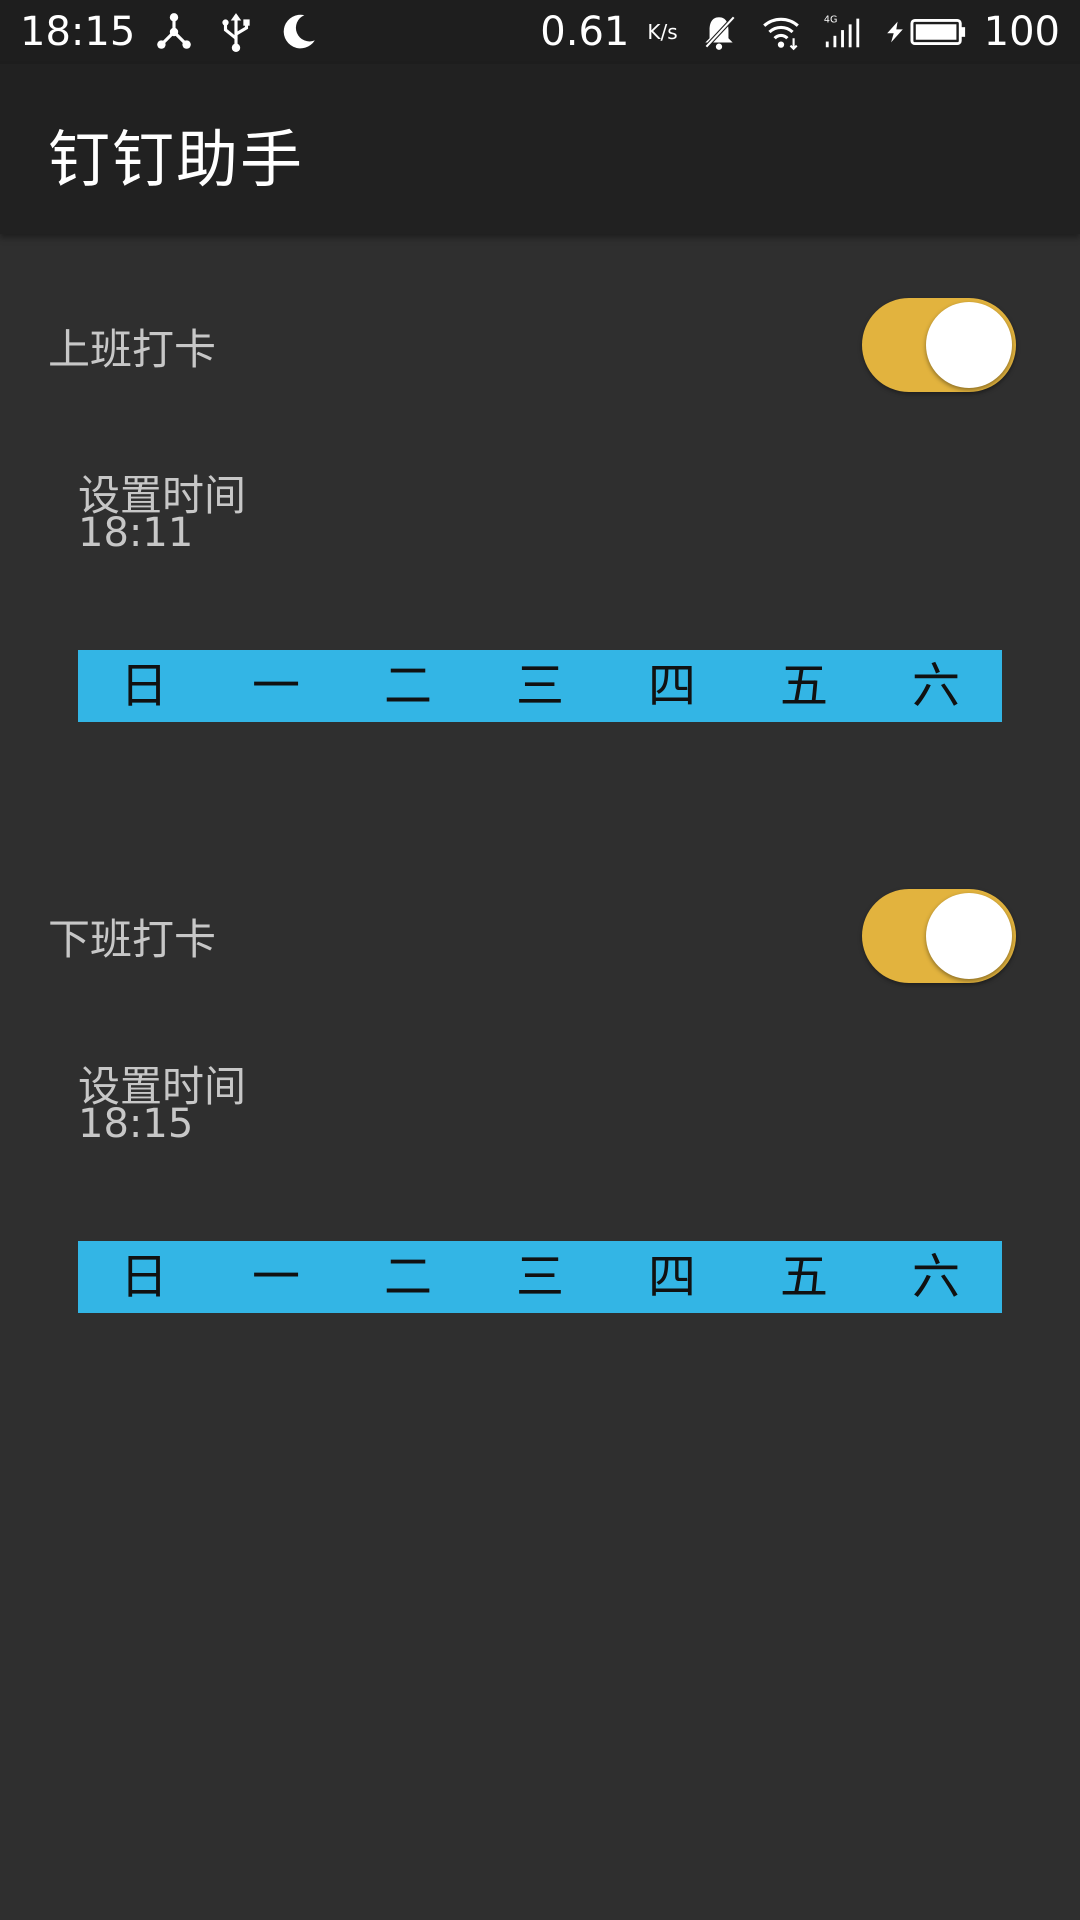 This screenshot has height=1920, width=1080. Describe the element at coordinates (299, 31) in the screenshot. I see `moon-icon` at that location.